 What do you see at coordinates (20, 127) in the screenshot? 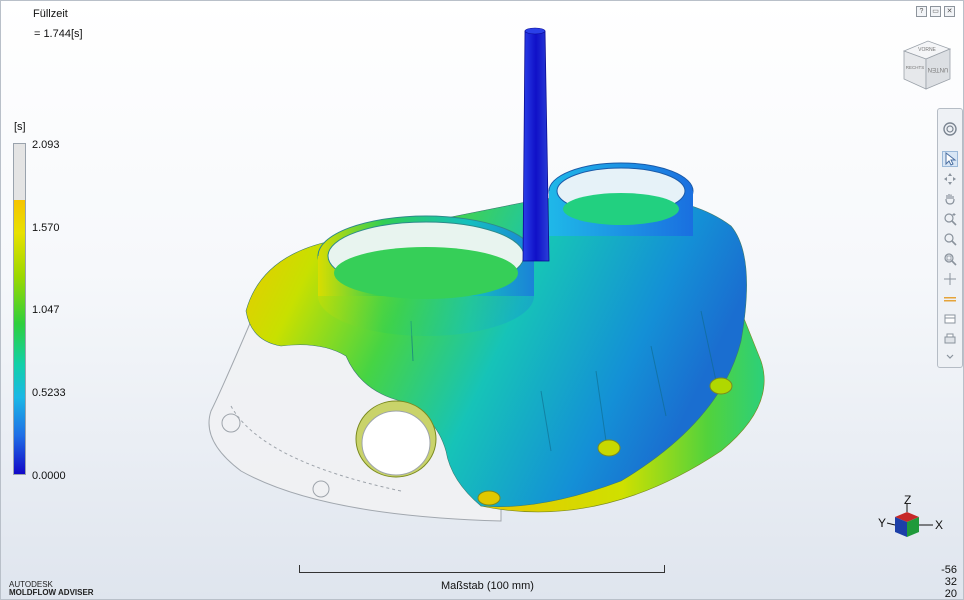
I see `legend-unit: [s]` at bounding box center [20, 127].